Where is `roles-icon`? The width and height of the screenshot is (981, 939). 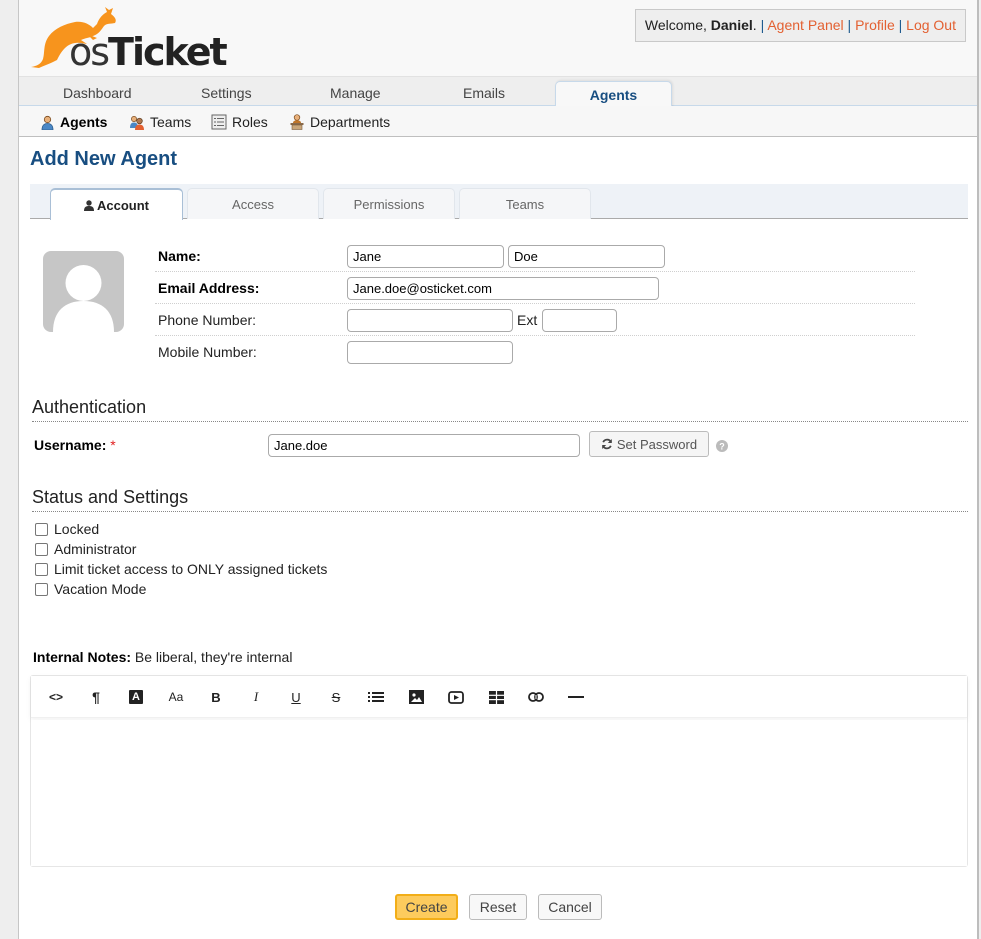 roles-icon is located at coordinates (219, 122).